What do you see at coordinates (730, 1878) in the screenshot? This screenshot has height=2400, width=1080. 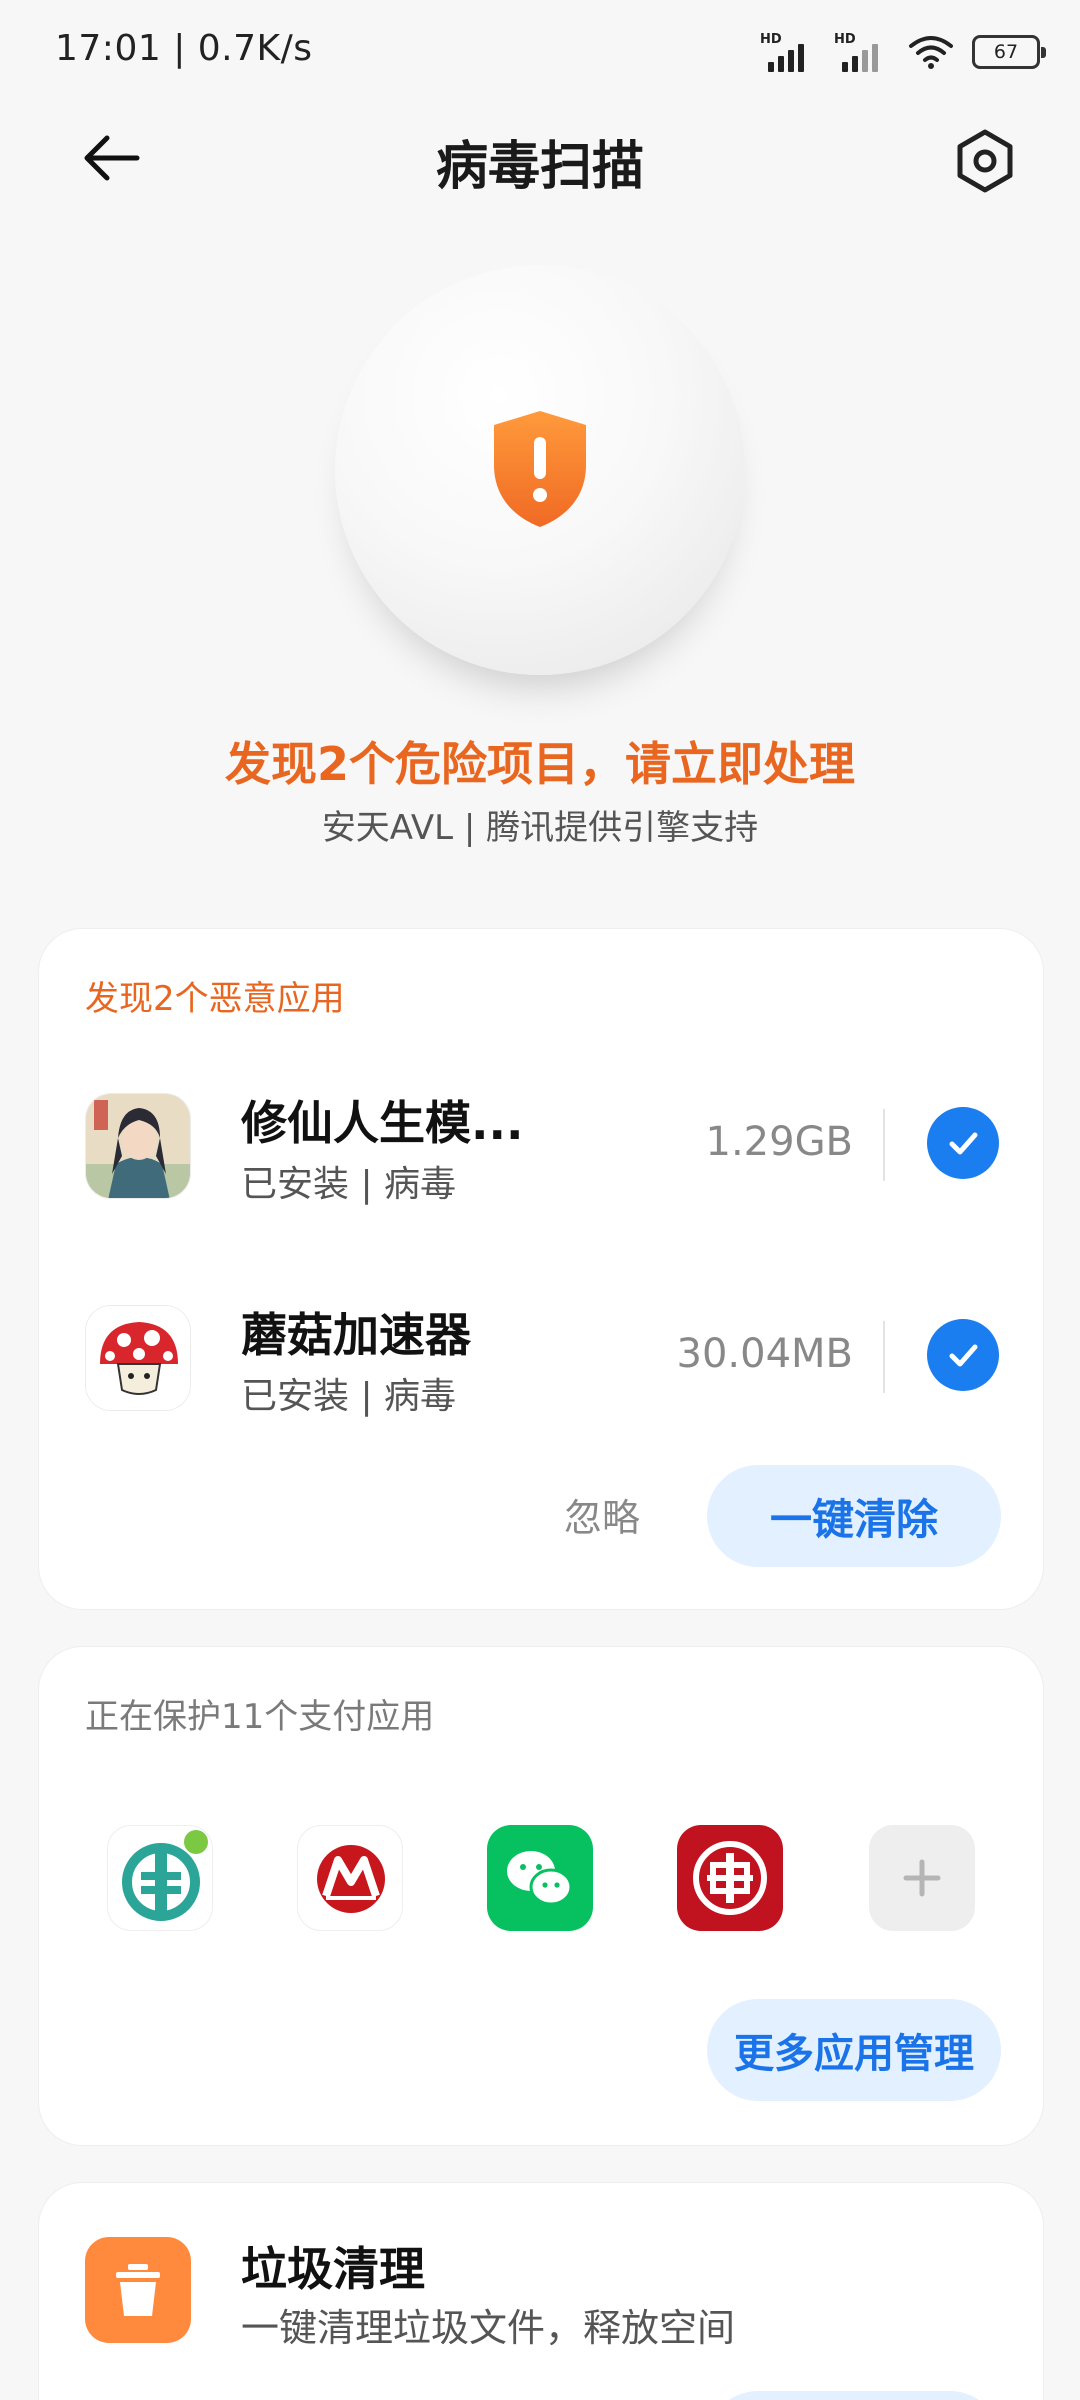 I see `icbc-bank-icon` at bounding box center [730, 1878].